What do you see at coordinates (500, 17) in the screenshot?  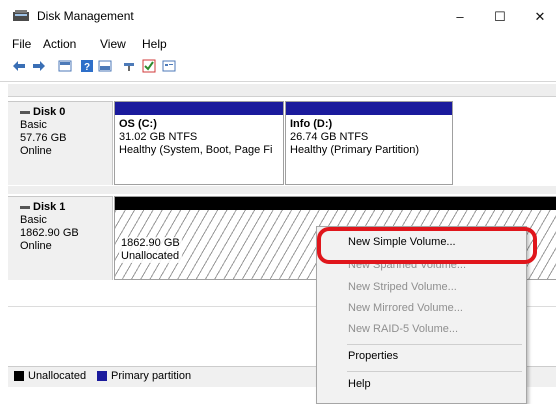 I see `maximize-button: ☐` at bounding box center [500, 17].